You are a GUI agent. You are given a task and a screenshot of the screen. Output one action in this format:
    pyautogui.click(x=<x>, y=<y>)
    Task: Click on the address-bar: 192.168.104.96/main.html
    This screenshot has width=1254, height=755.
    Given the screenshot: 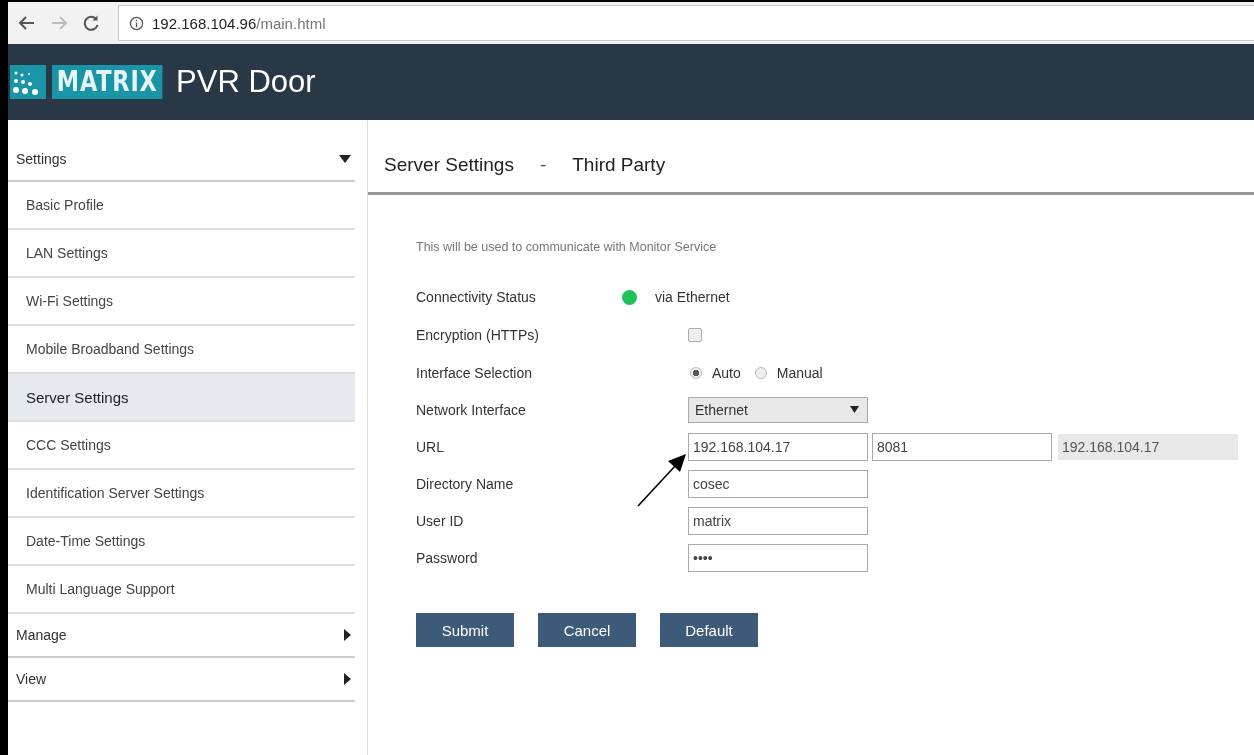 What is the action you would take?
    pyautogui.click(x=686, y=23)
    